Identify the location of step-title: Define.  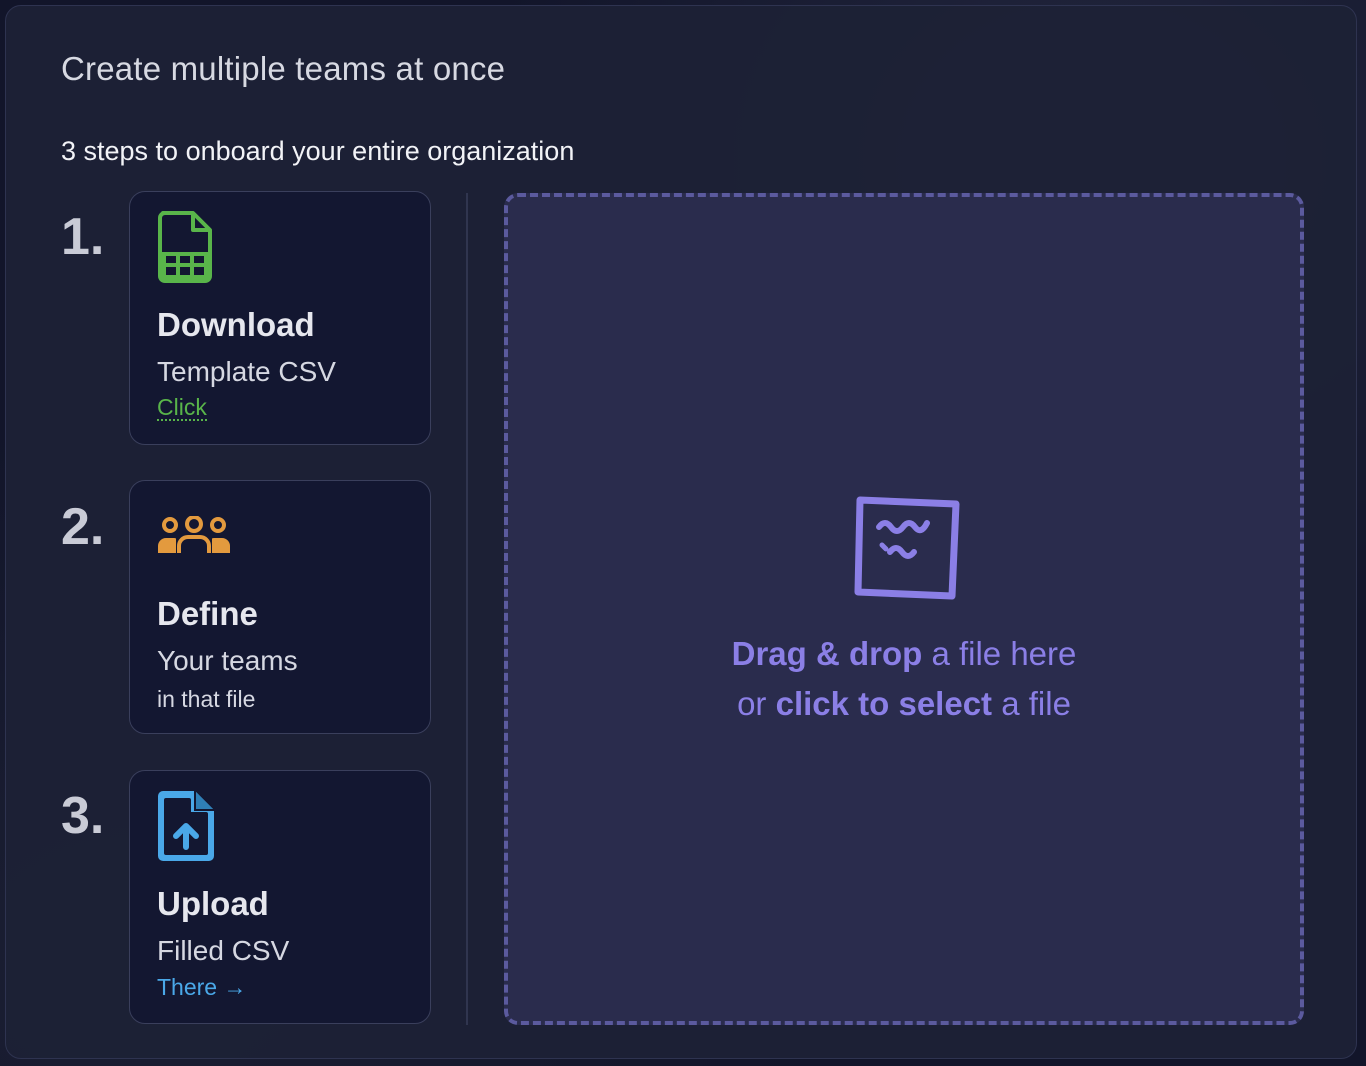
(207, 613).